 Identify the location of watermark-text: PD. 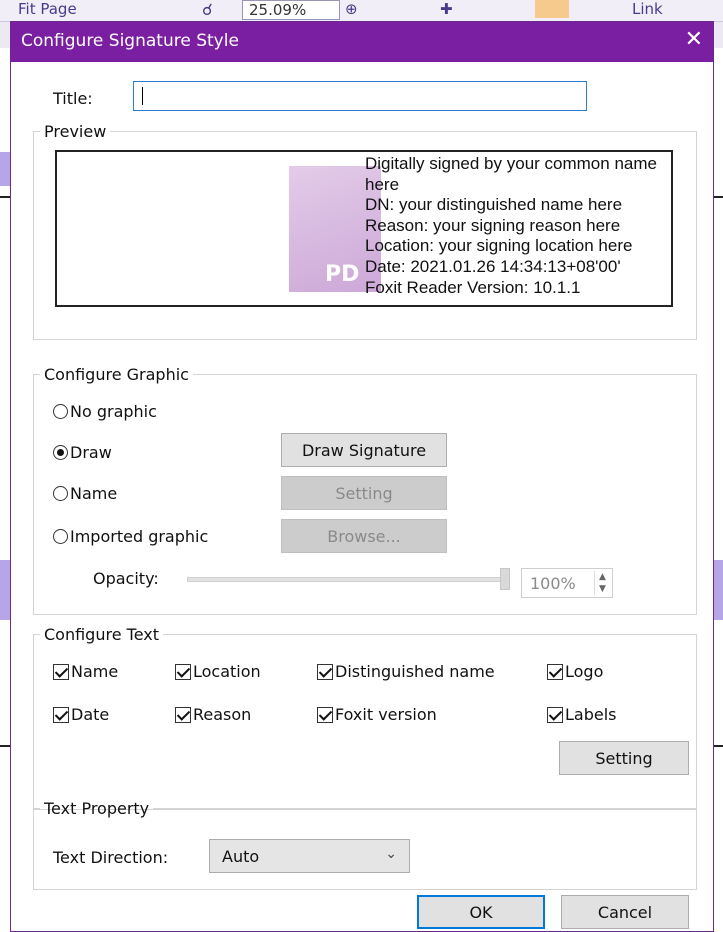
(342, 274).